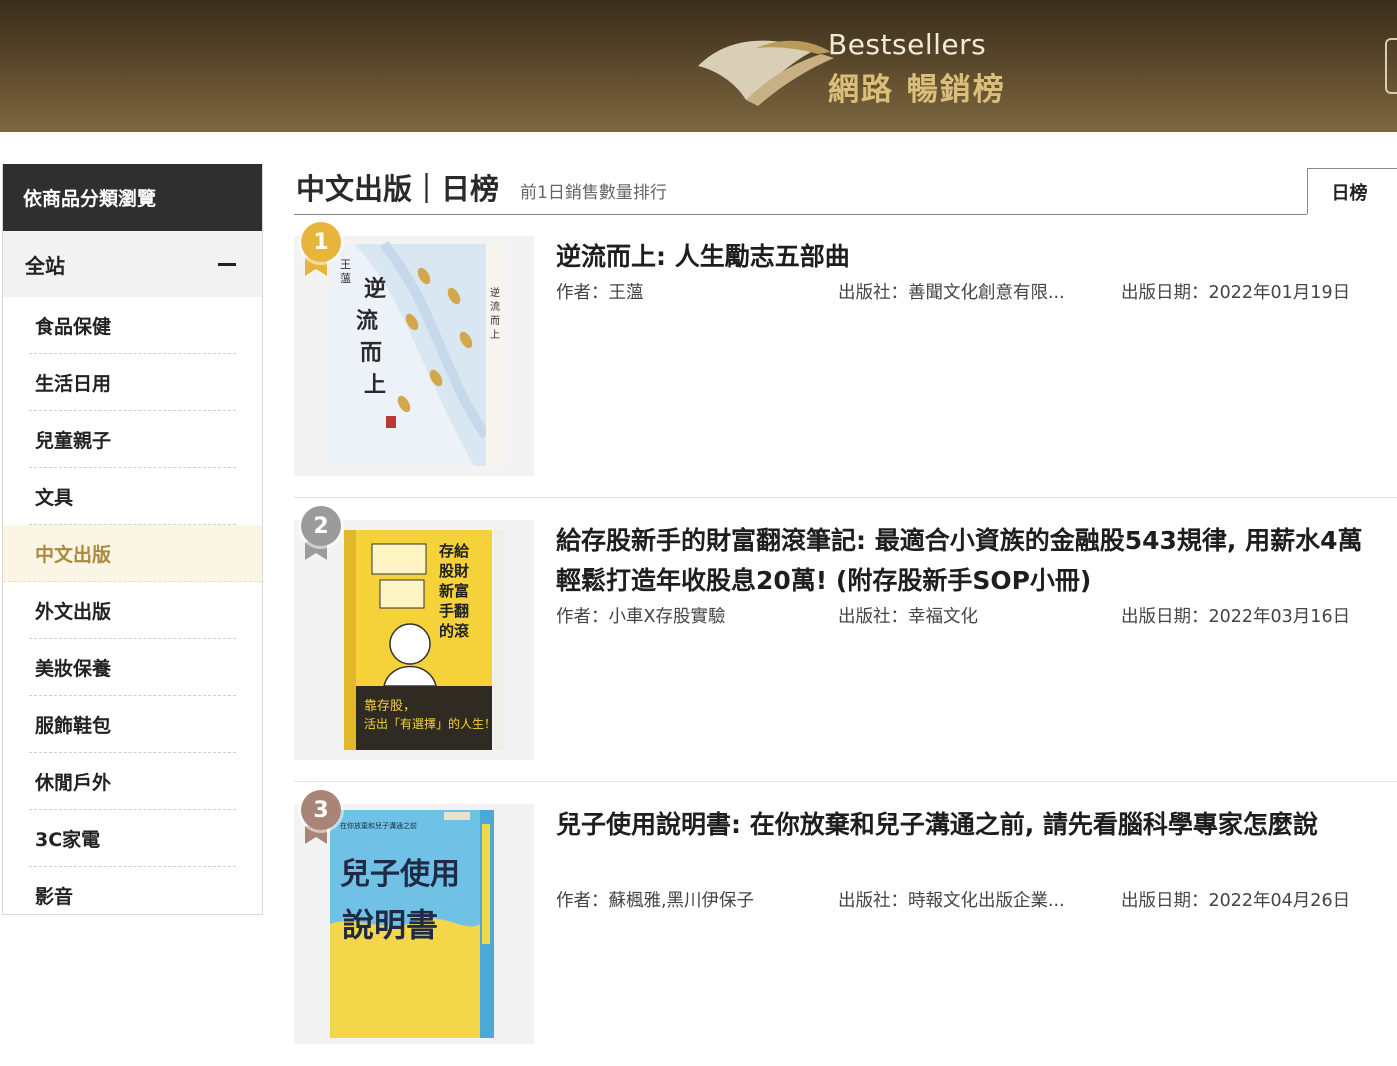 The height and width of the screenshot is (1066, 1397). I want to click on cover-1-title-1: 逆, so click(375, 289).